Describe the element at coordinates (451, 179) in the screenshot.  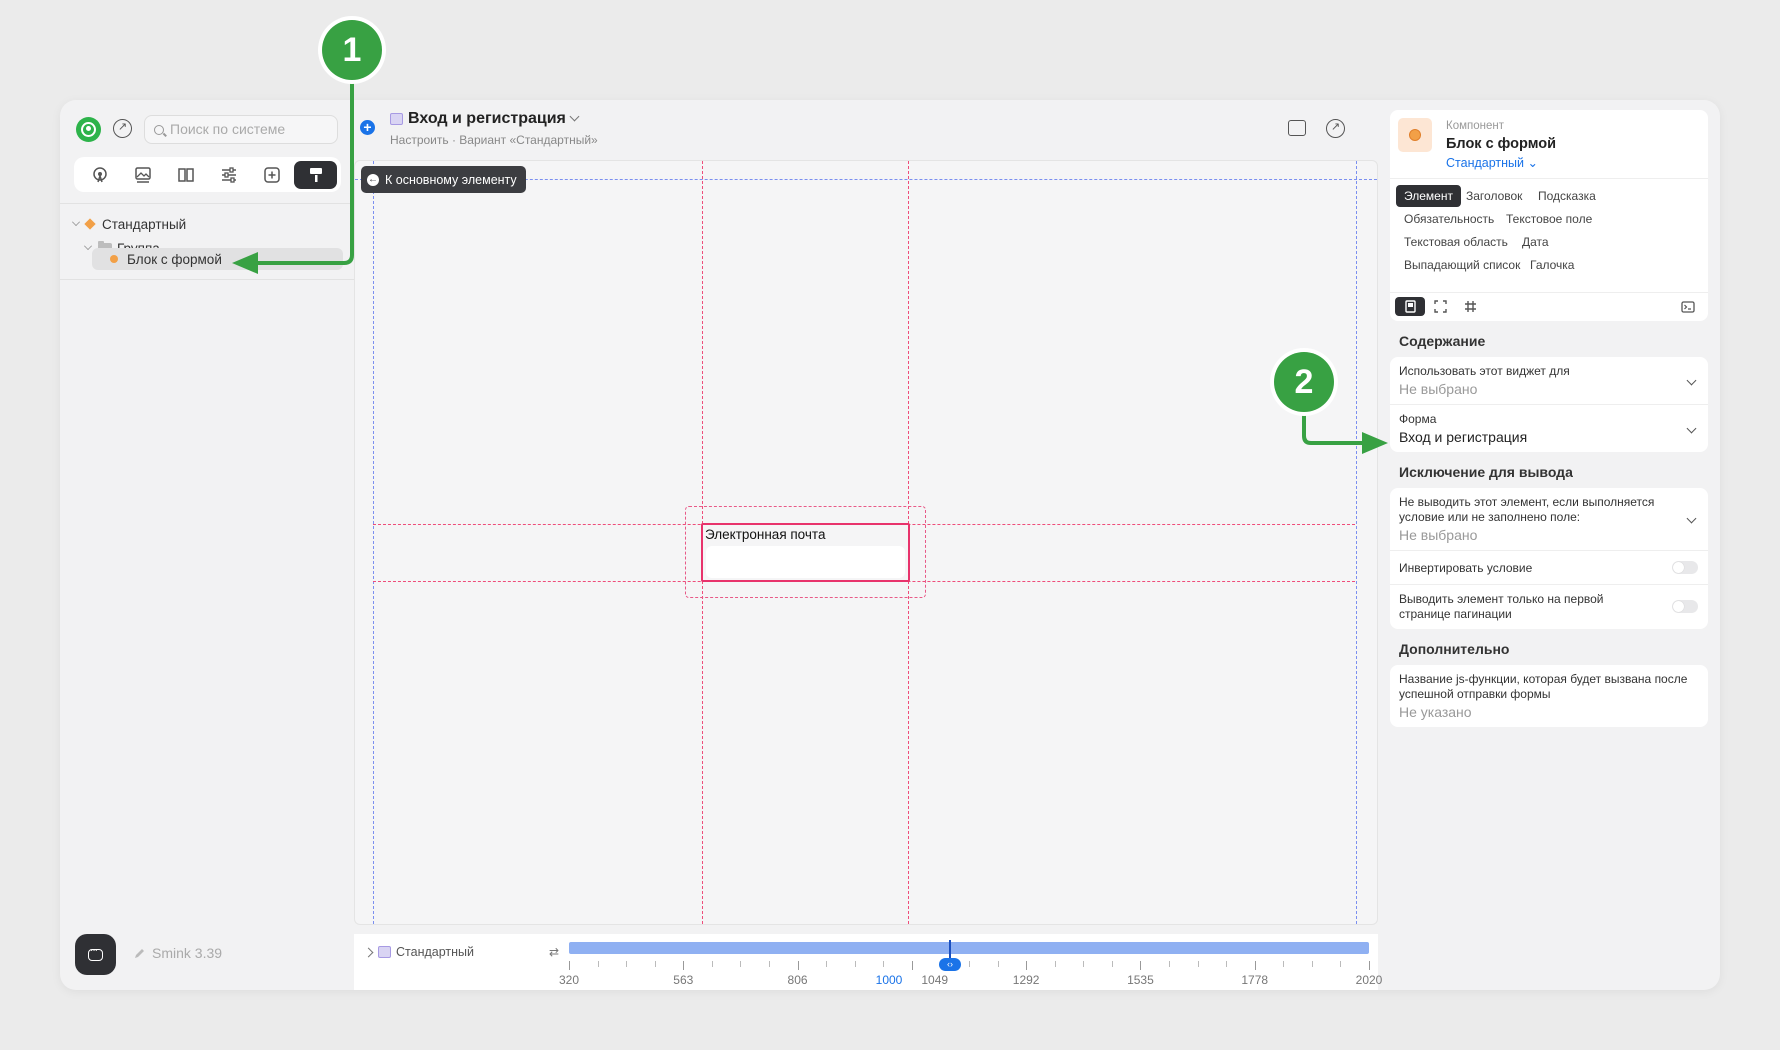
I see `back-button-label: К основному элементу` at that location.